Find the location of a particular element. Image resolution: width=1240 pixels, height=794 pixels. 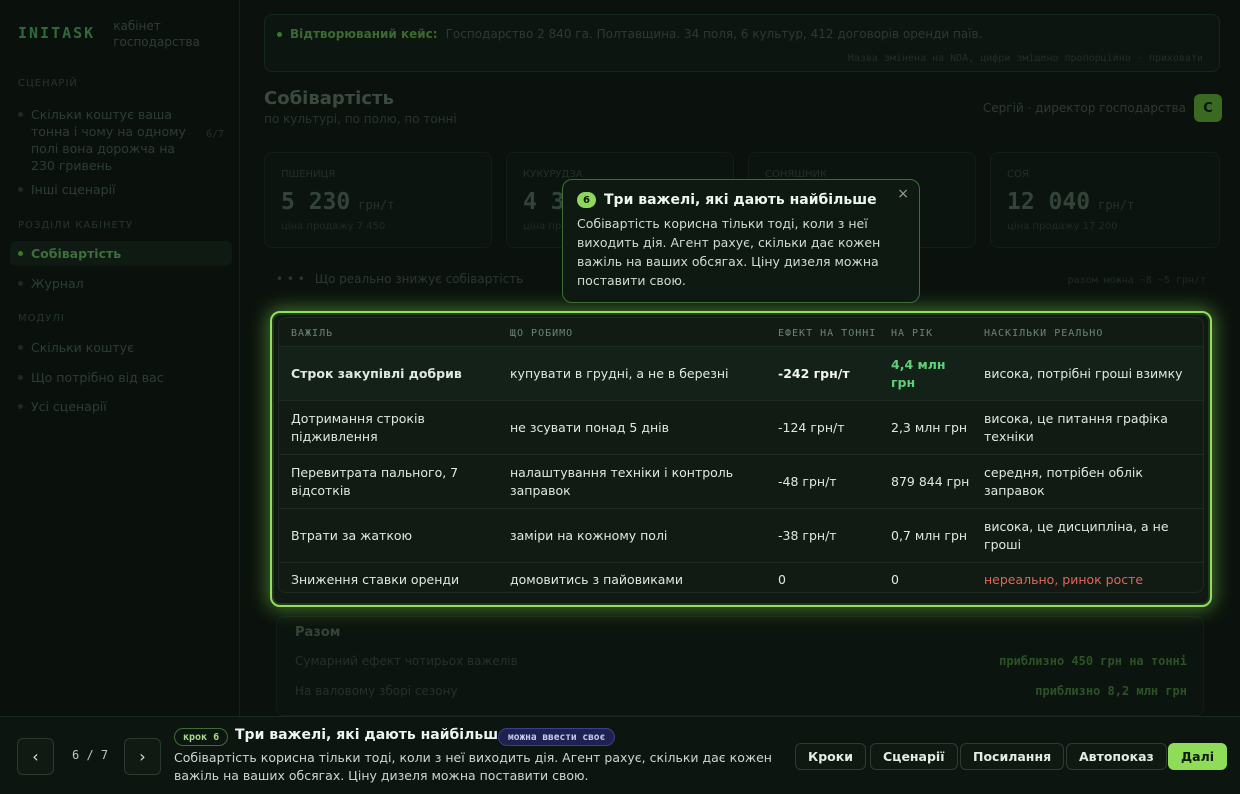

metric-number: 12 040 is located at coordinates (1049, 202).